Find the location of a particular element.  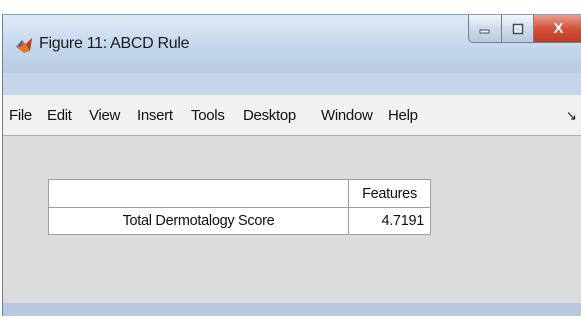

menu-desktop: Desktop is located at coordinates (269, 115).